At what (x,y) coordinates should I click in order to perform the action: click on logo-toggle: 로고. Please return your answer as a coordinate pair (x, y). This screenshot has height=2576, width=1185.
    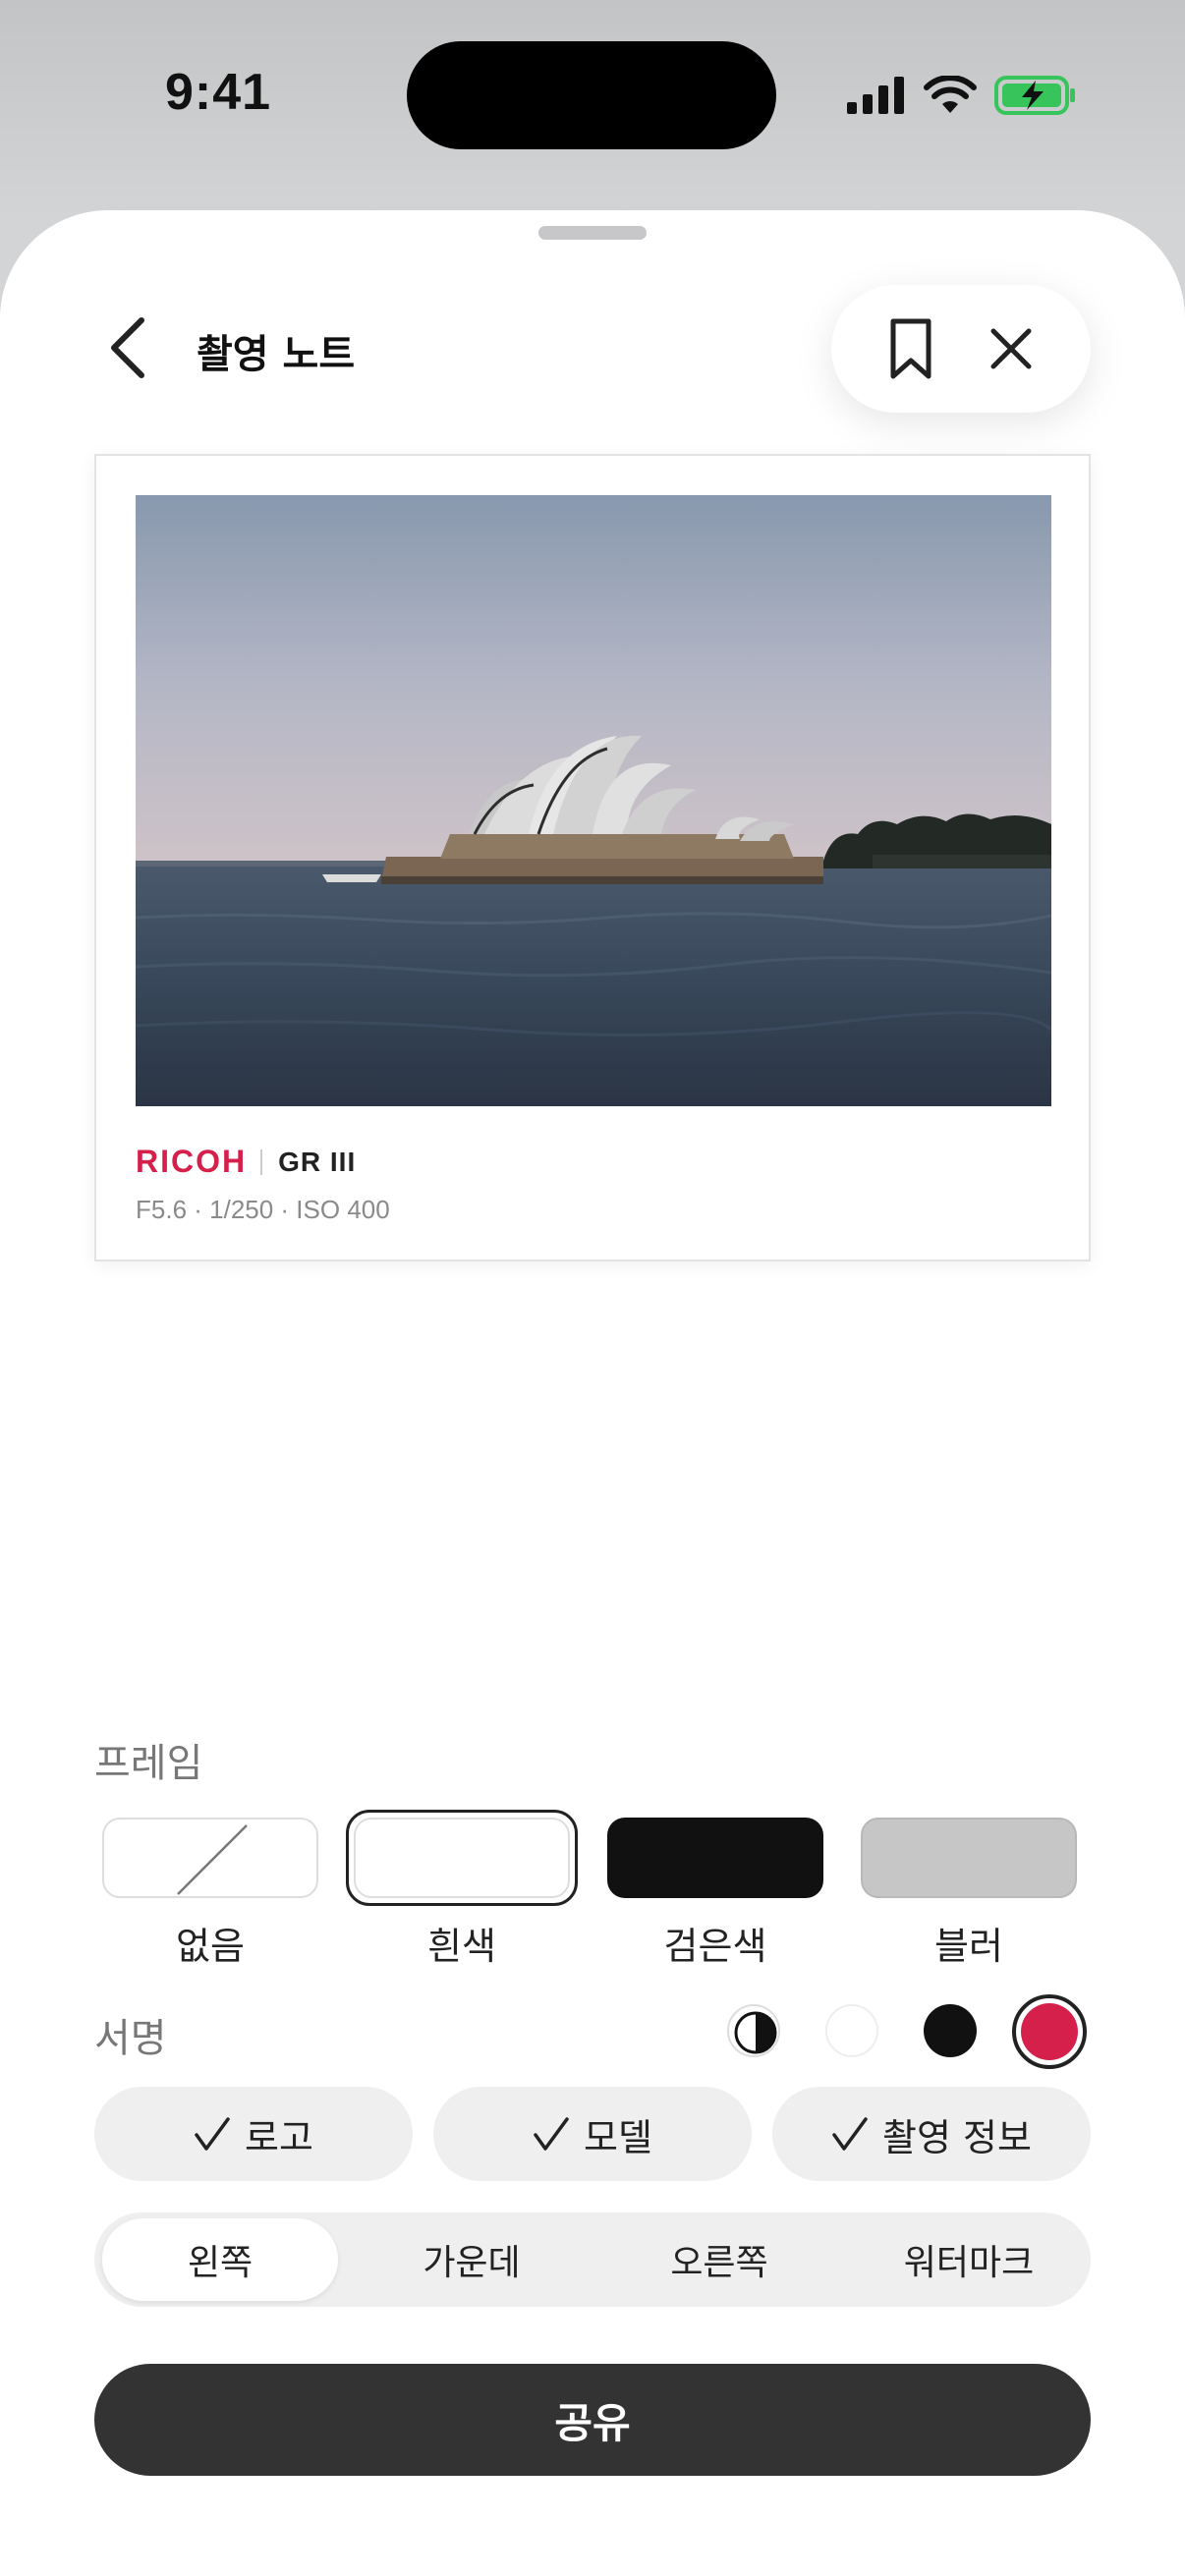
    Looking at the image, I should click on (254, 2134).